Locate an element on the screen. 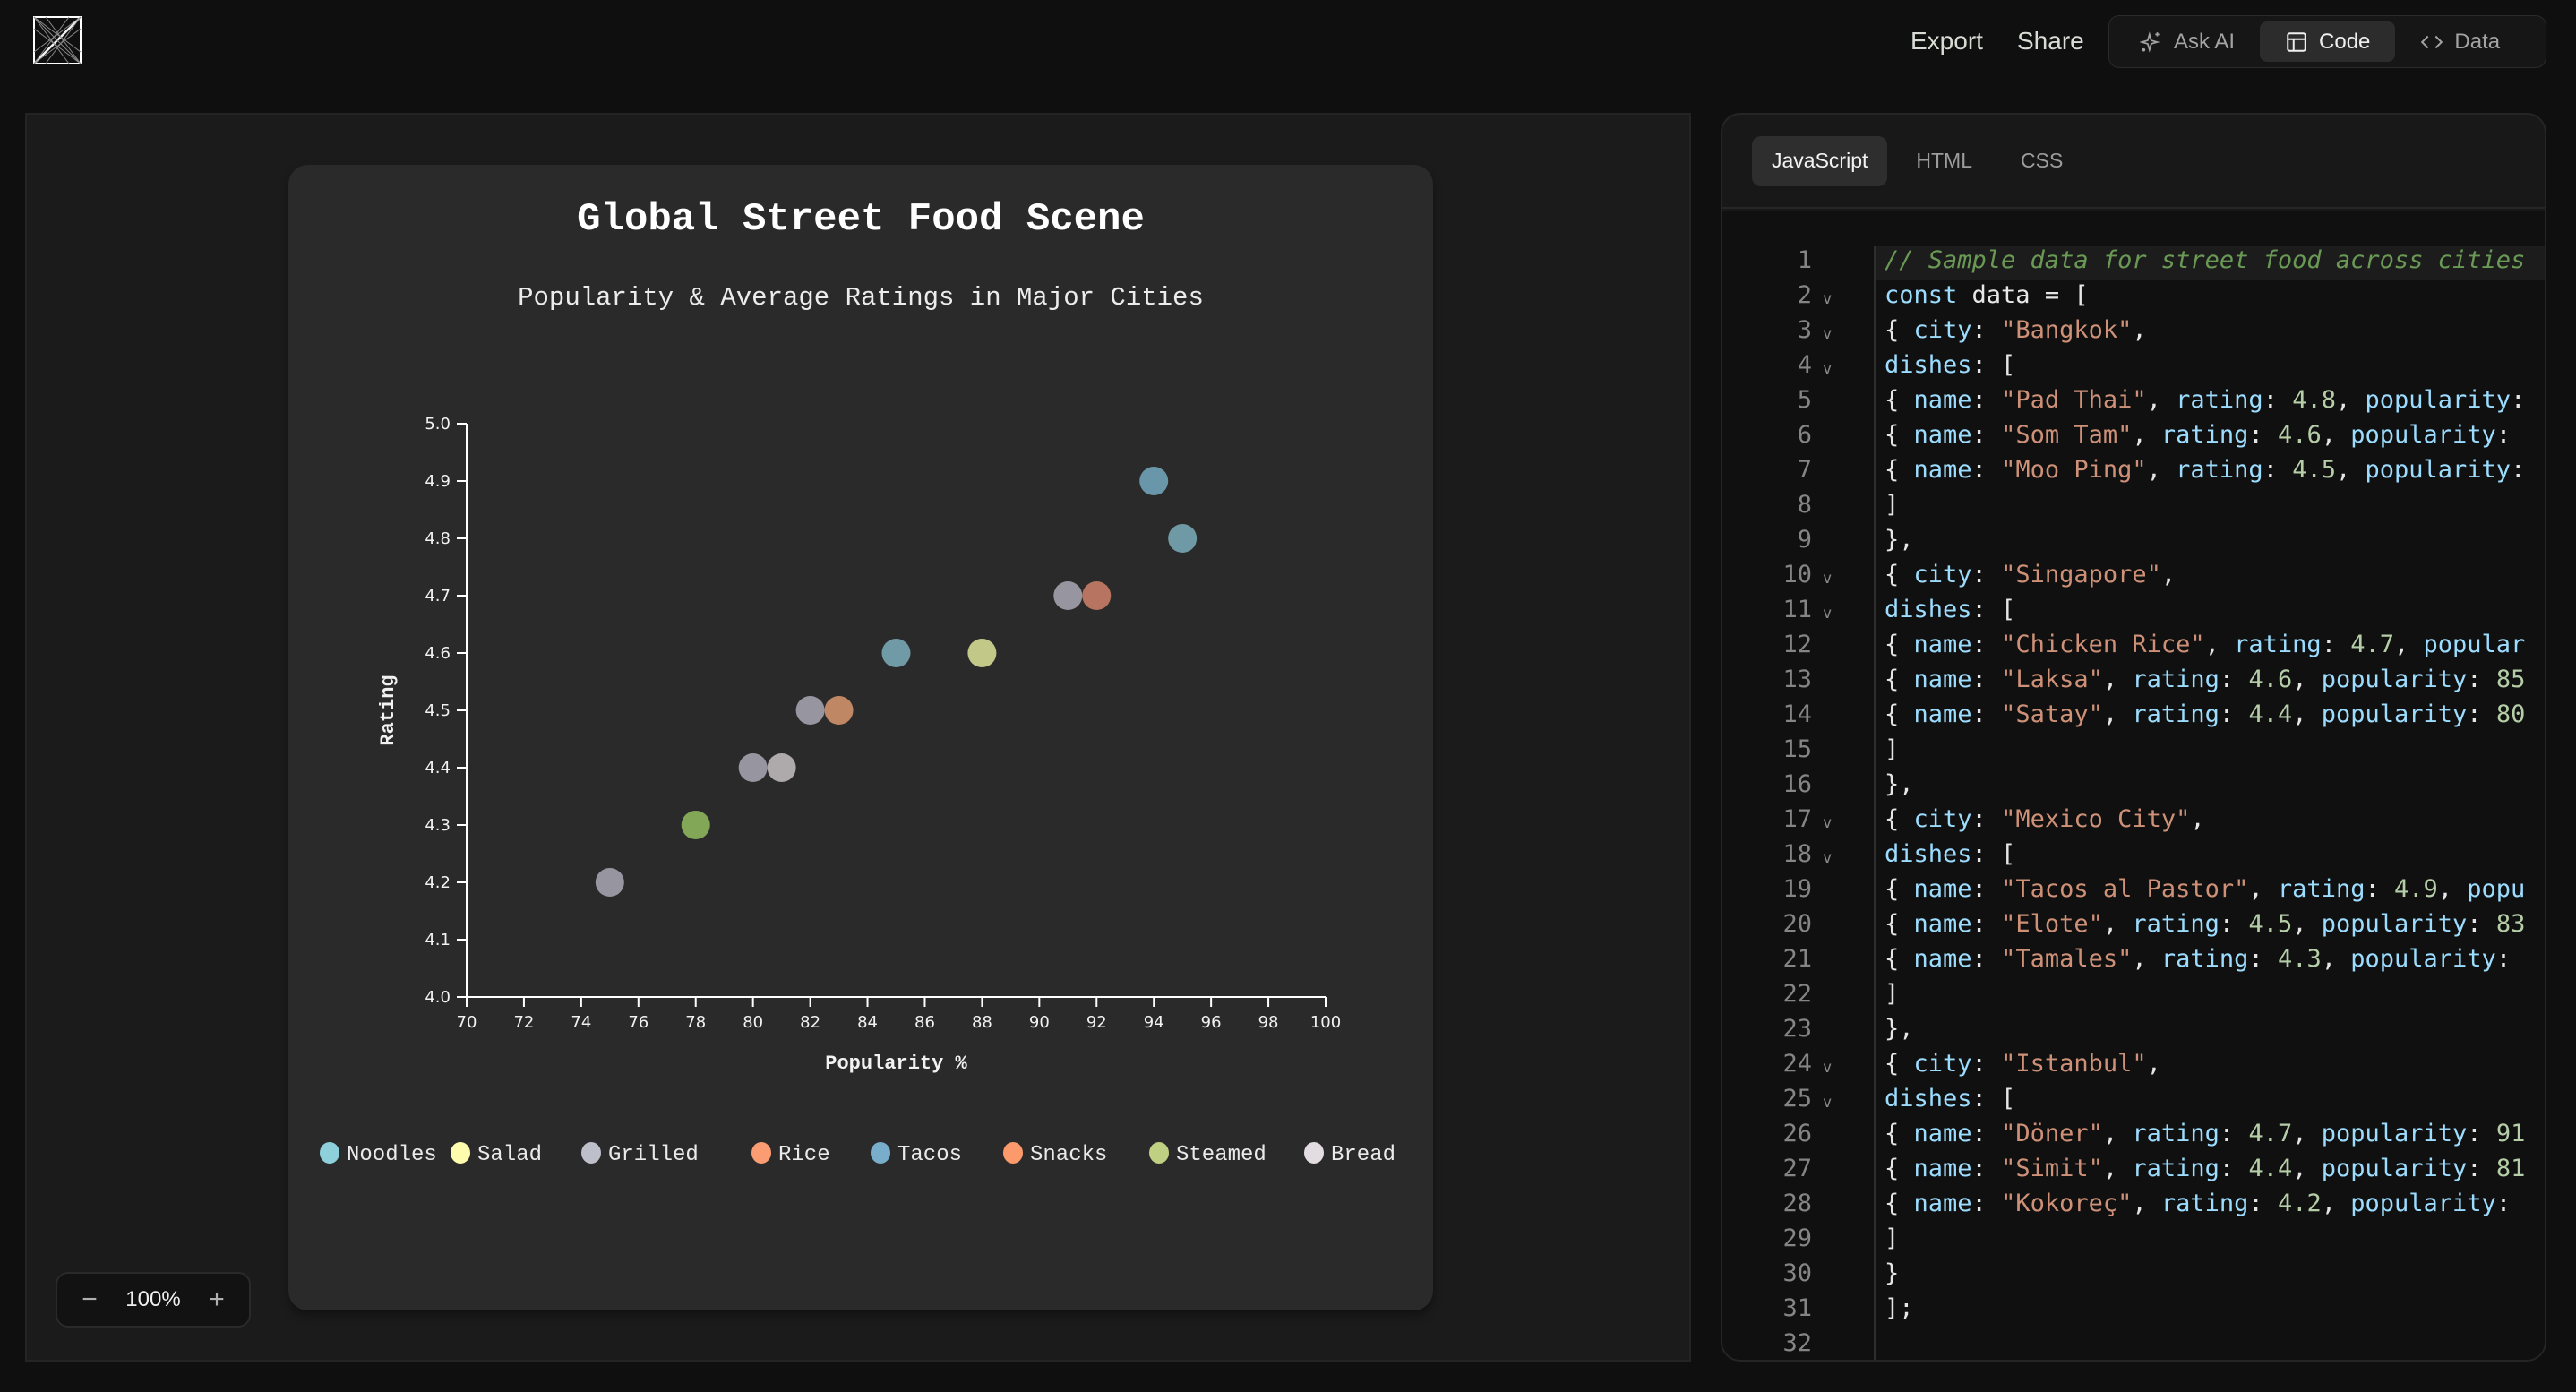 Image resolution: width=2576 pixels, height=1392 pixels. y-tick-label: 5.0 is located at coordinates (438, 424).